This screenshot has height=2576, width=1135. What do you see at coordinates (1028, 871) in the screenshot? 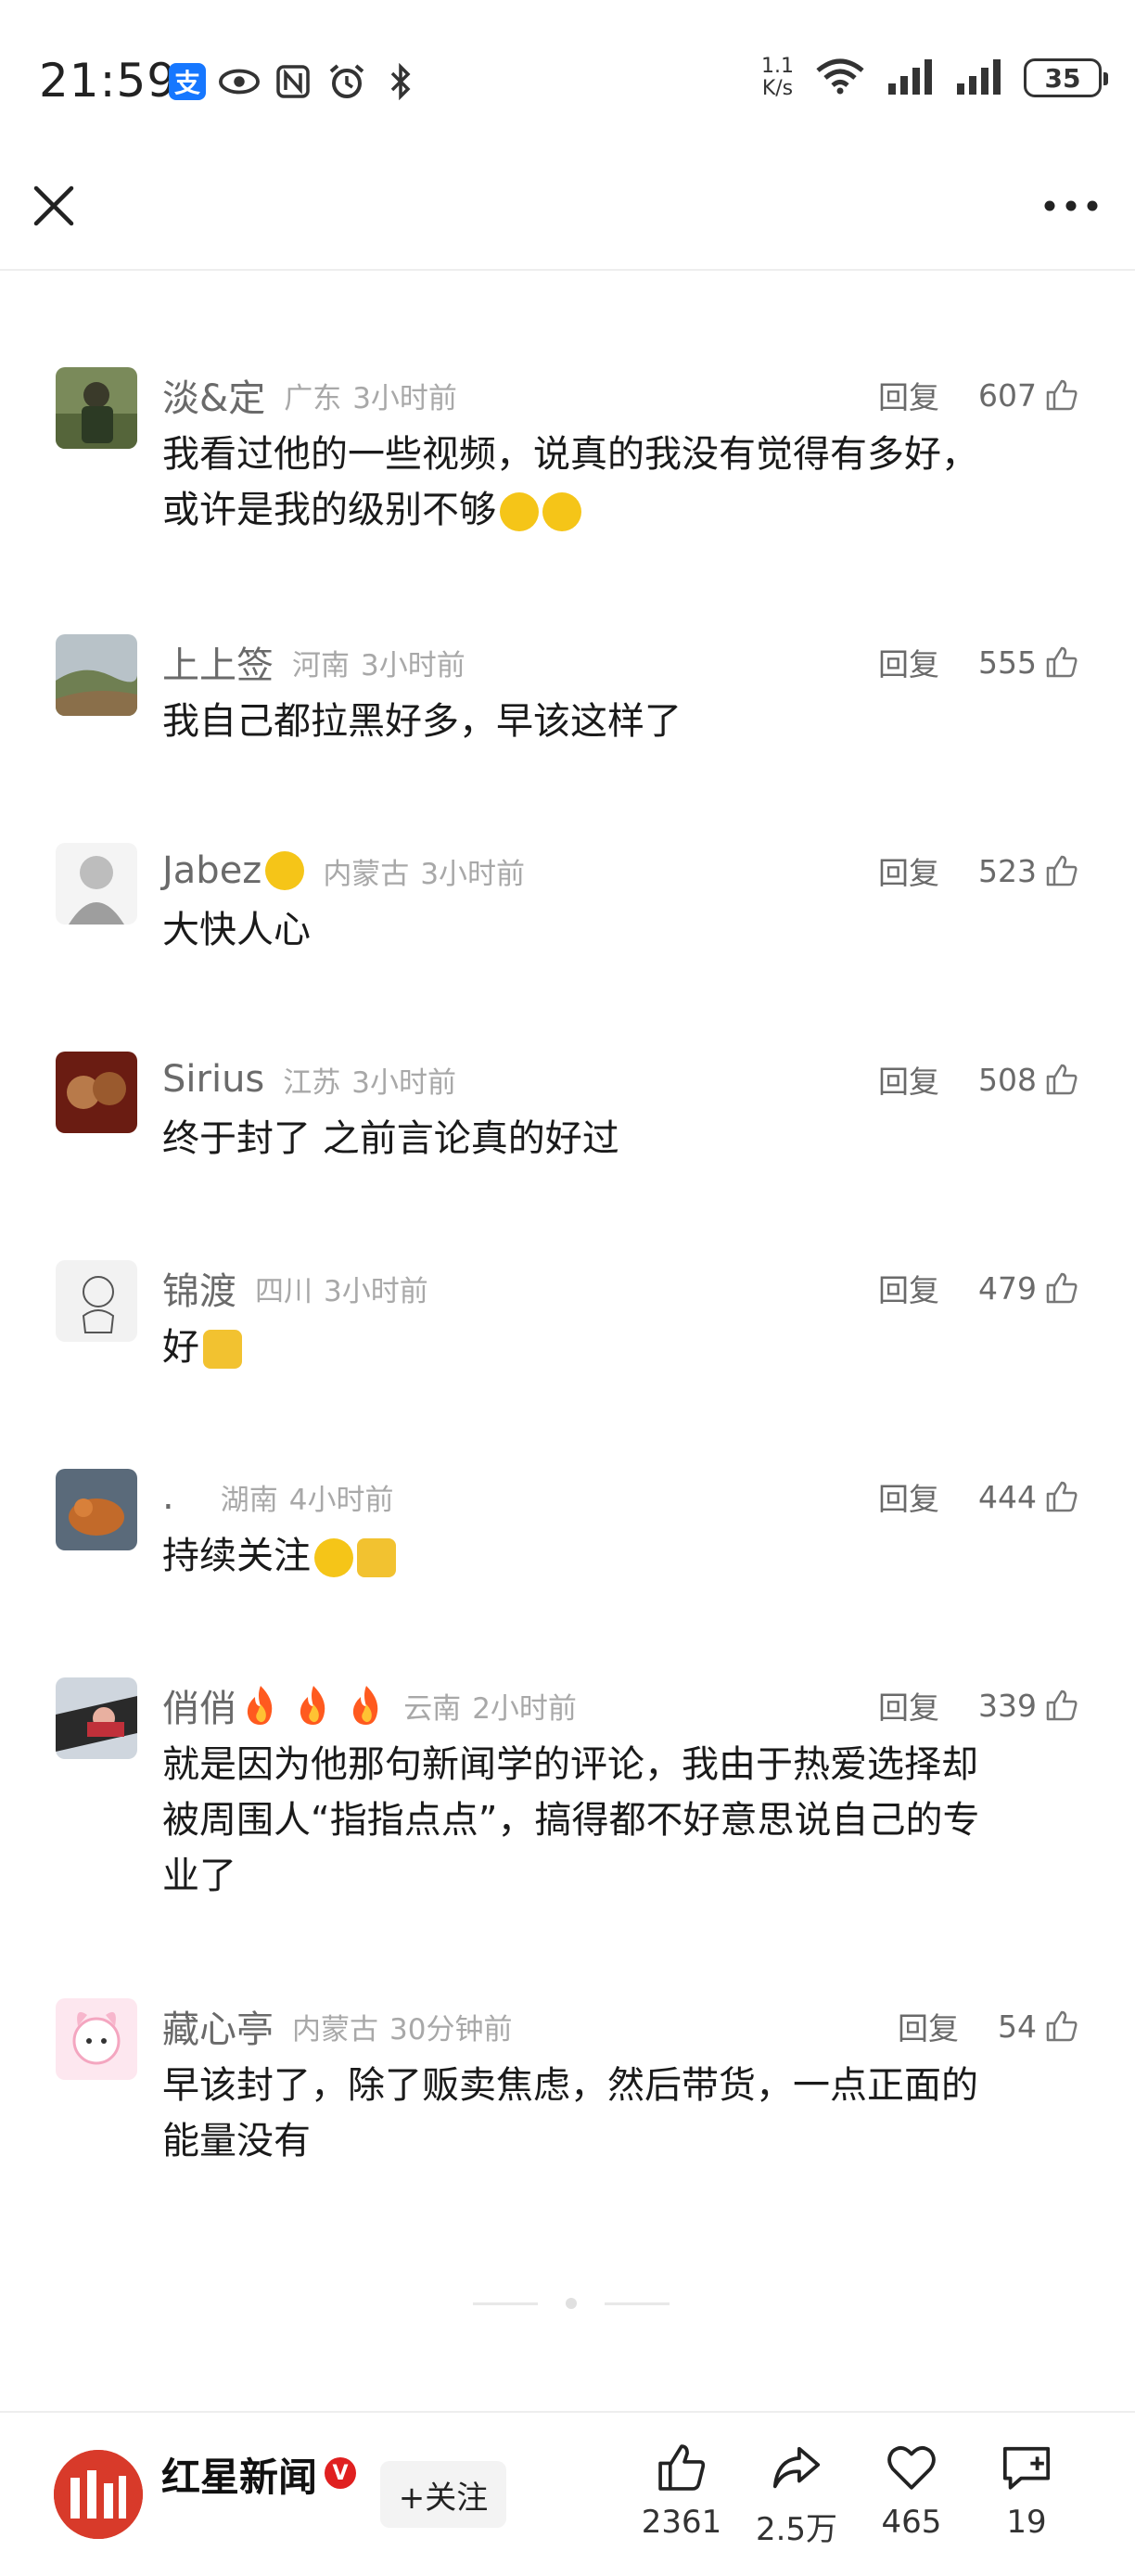
I see `like-button: 523` at bounding box center [1028, 871].